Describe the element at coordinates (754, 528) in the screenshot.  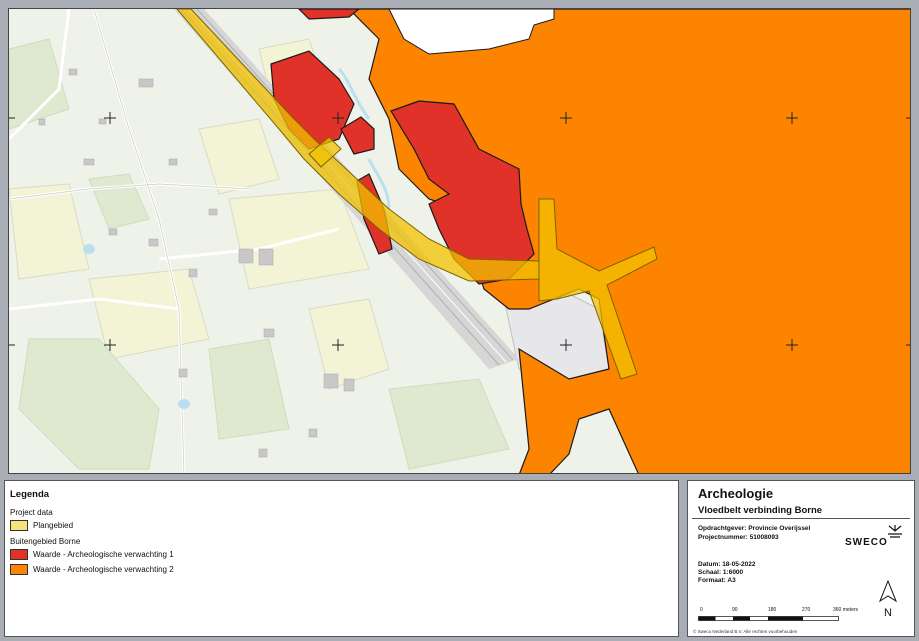
I see `client-text: Opdrachtgever: Provincie Overijssel` at that location.